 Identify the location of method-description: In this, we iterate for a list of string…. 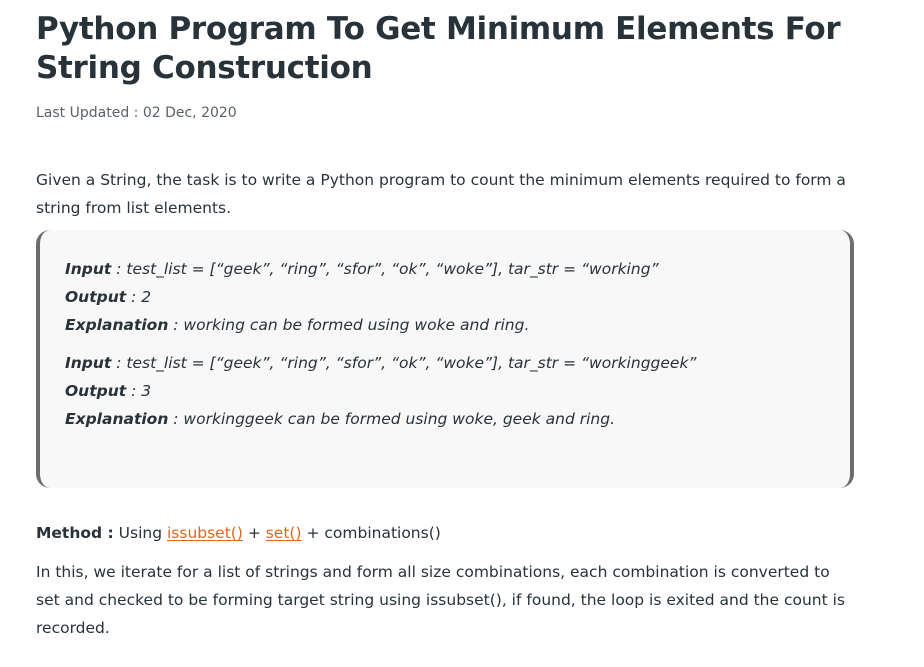
(440, 600).